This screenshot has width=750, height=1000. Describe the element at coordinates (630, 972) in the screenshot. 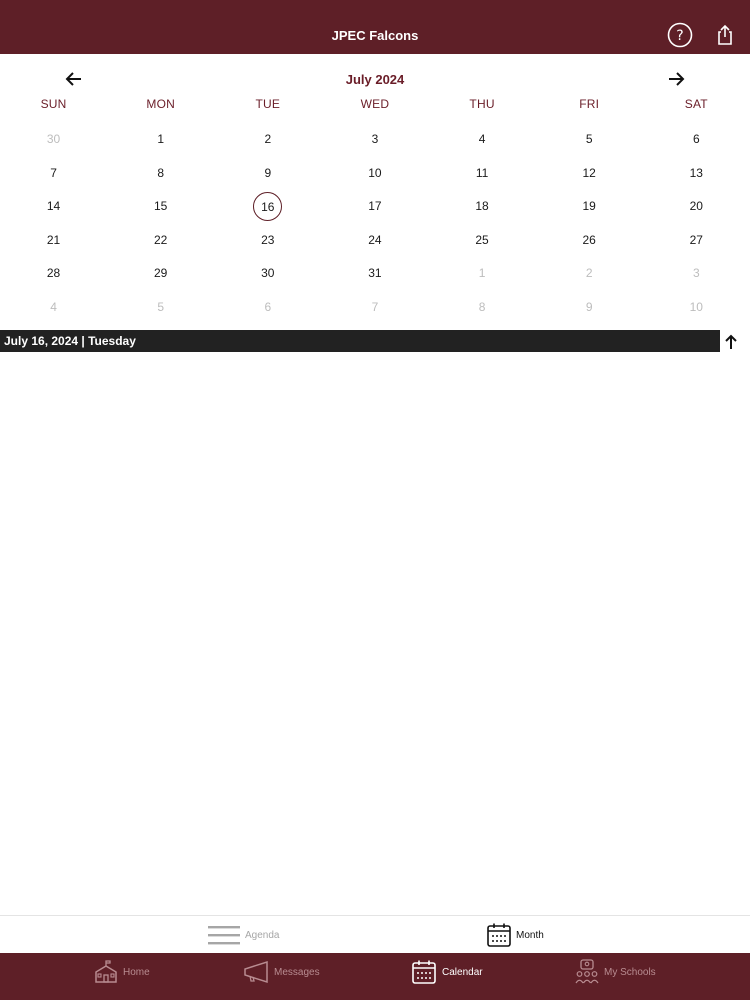

I see `tab-my-schools-label: My Schools` at that location.